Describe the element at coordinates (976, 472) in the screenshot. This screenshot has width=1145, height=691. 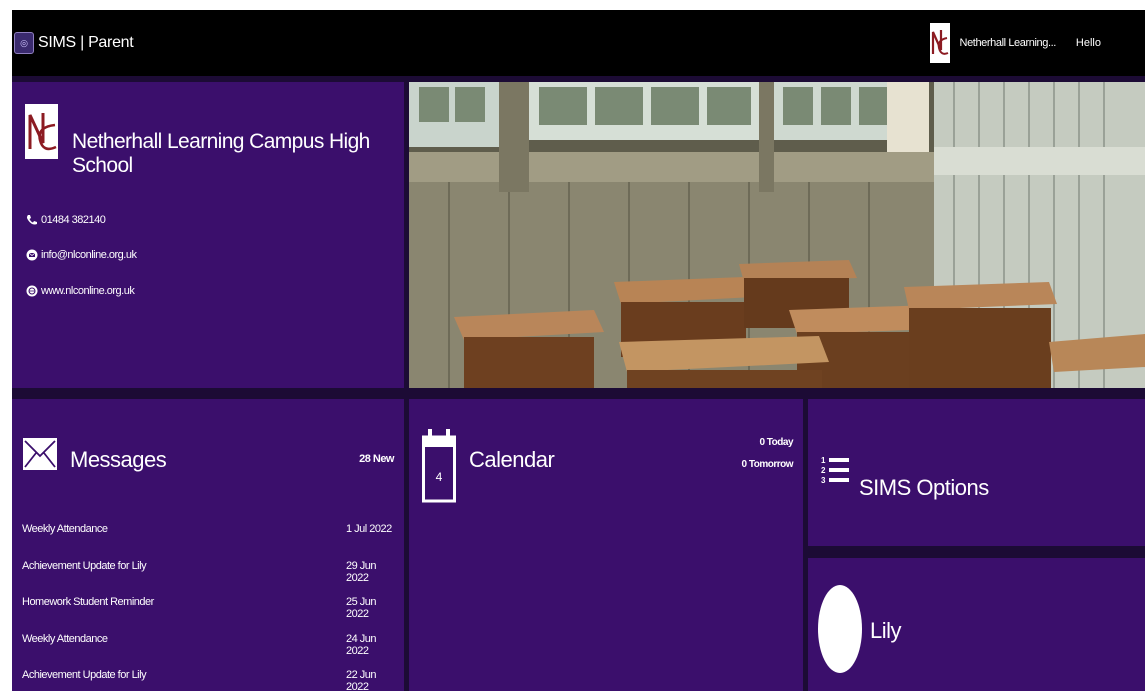
I see `sims-options-tile: 1 2 3 SIMS Options` at that location.